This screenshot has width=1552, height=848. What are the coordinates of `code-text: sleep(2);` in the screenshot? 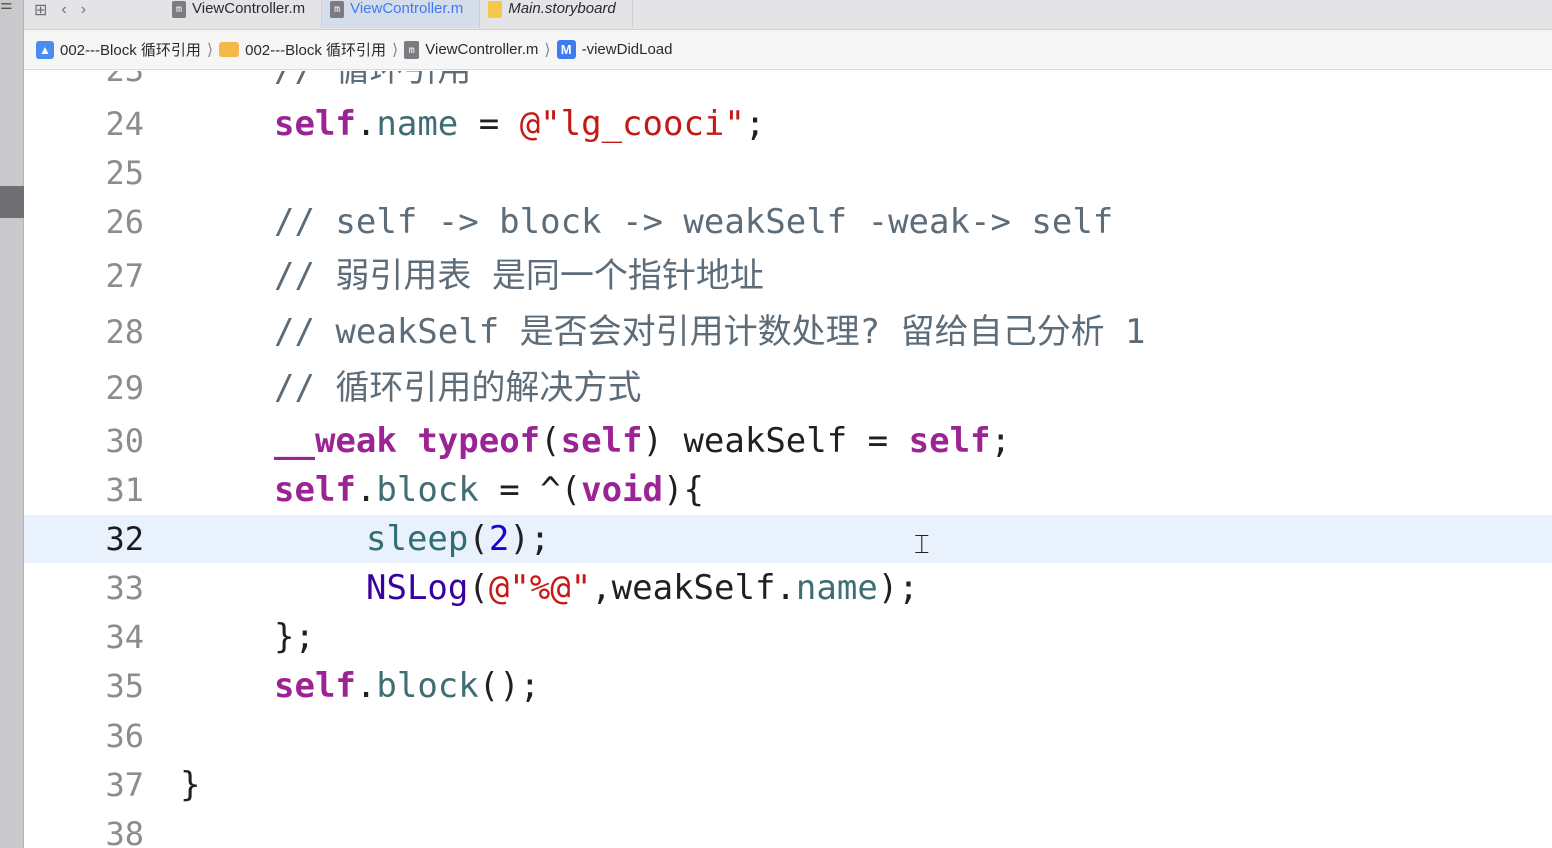 It's located at (458, 539).